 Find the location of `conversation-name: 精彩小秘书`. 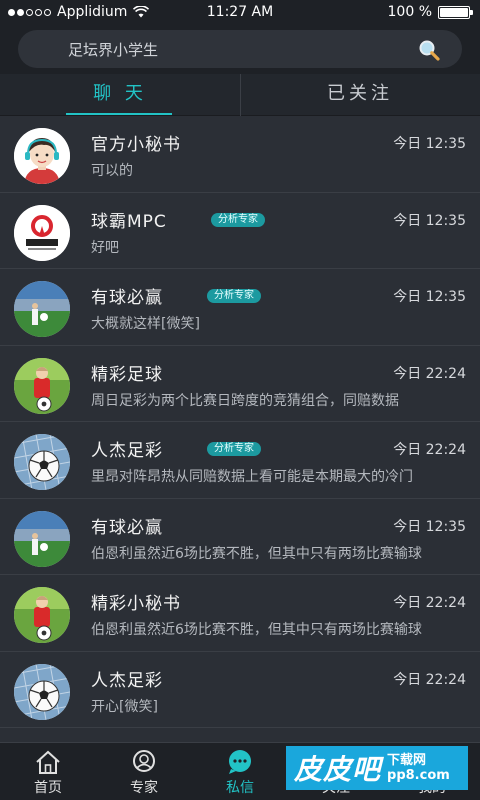

conversation-name: 精彩小秘书 is located at coordinates (136, 604).